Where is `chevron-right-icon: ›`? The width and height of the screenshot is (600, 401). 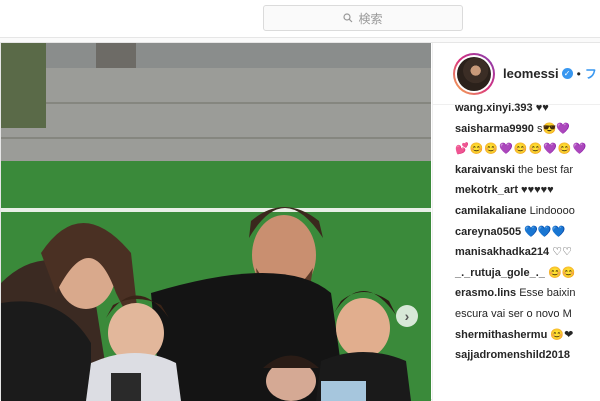 chevron-right-icon: › is located at coordinates (407, 316).